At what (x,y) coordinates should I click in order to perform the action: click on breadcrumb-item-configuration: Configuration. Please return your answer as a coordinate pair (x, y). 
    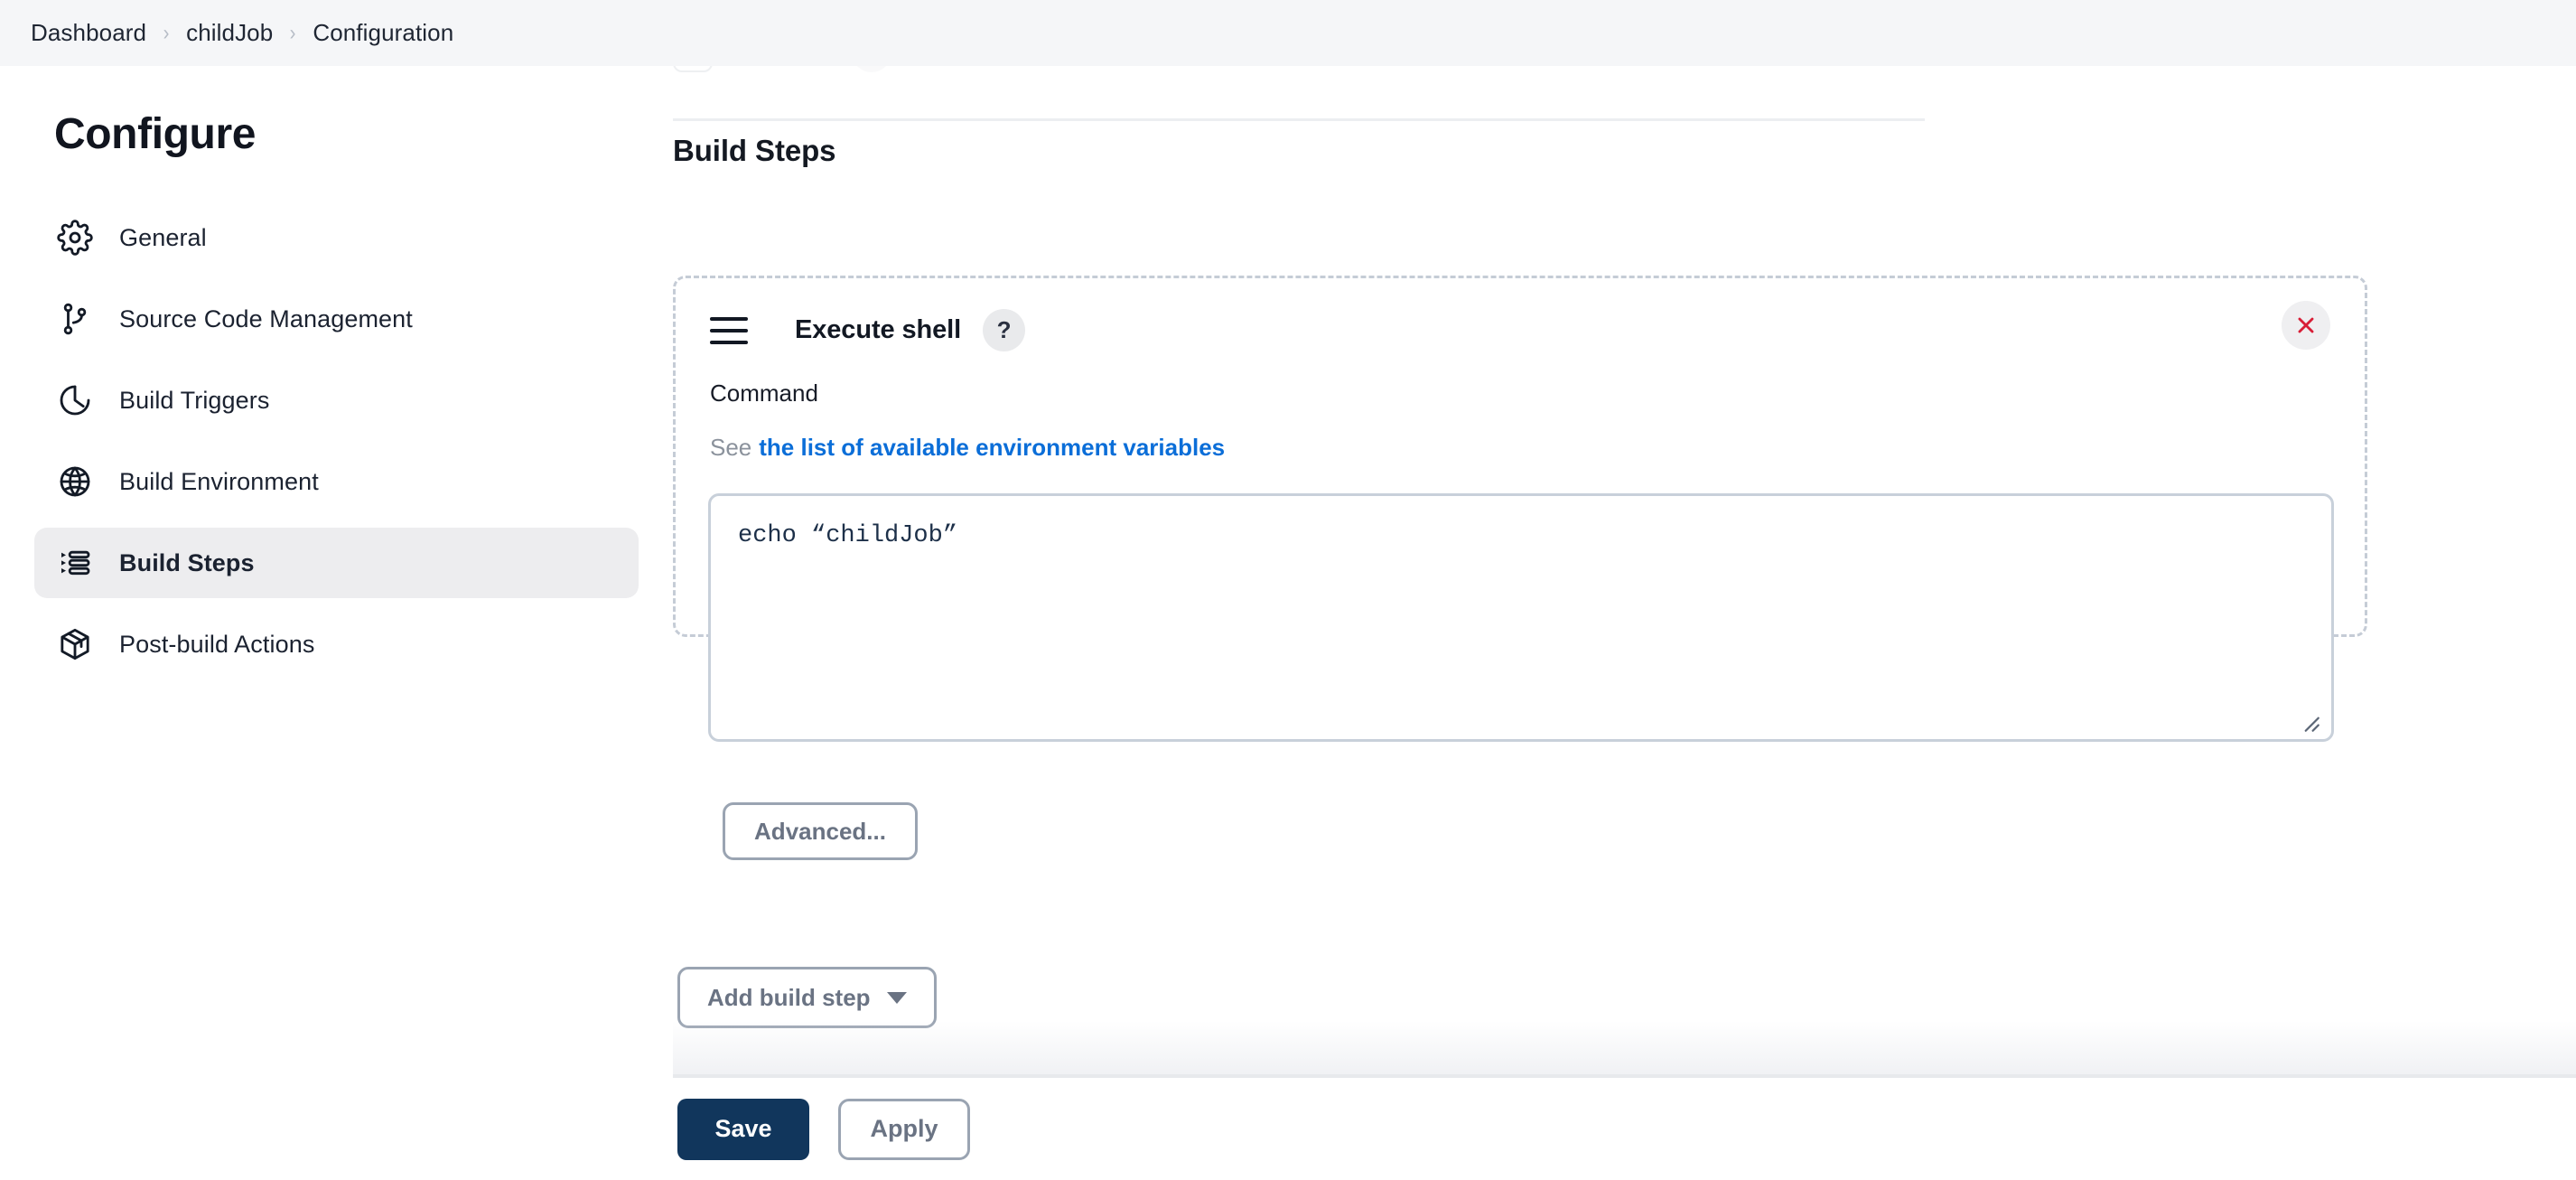
    Looking at the image, I should click on (383, 33).